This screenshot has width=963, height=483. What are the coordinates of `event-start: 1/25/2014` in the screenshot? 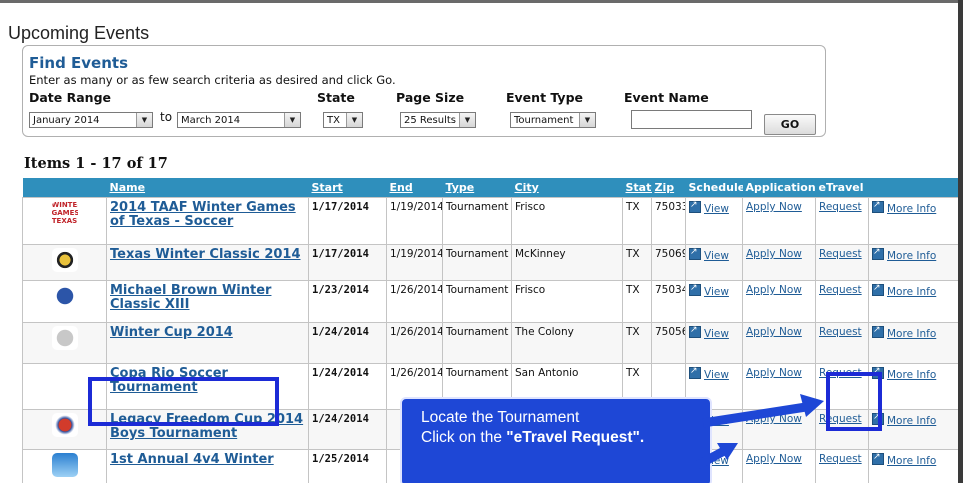 It's located at (347, 466).